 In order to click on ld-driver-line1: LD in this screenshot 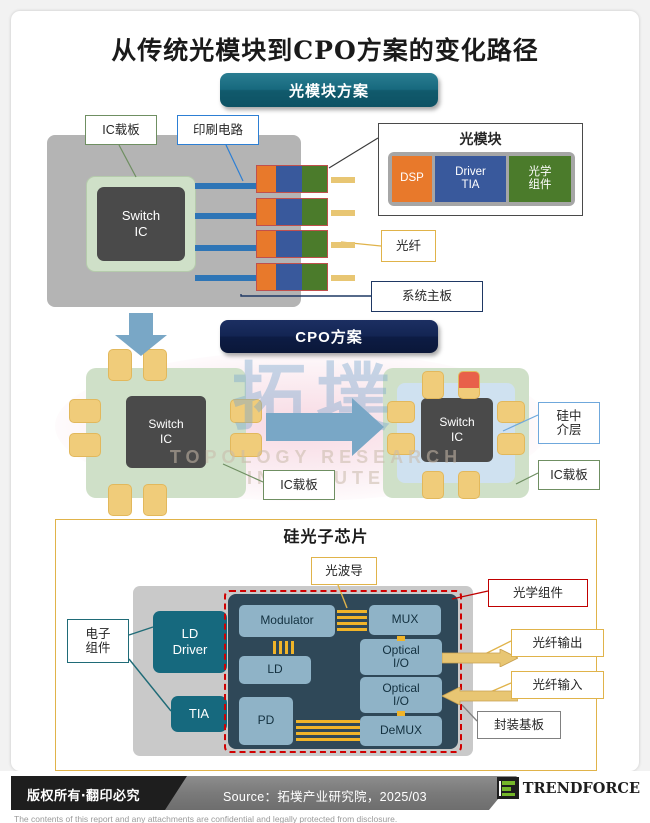, I will do `click(190, 634)`.